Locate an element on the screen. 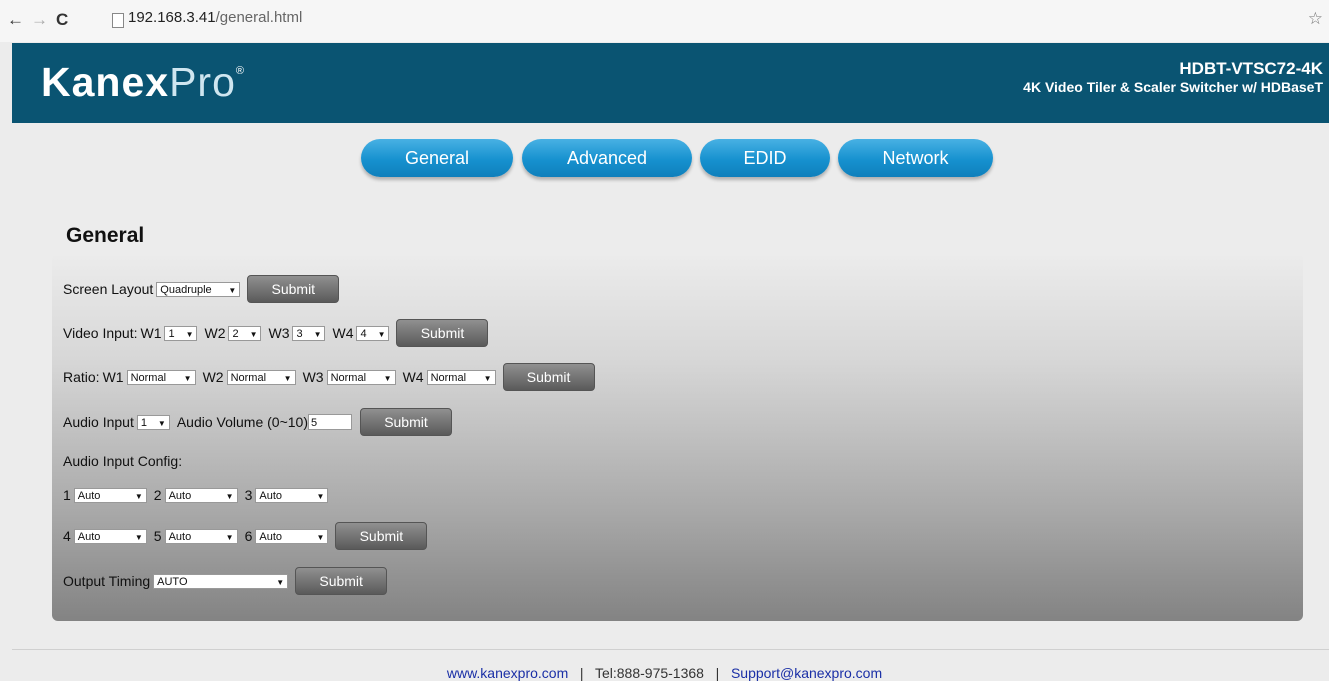 The width and height of the screenshot is (1329, 681). select-value: 2 is located at coordinates (235, 333).